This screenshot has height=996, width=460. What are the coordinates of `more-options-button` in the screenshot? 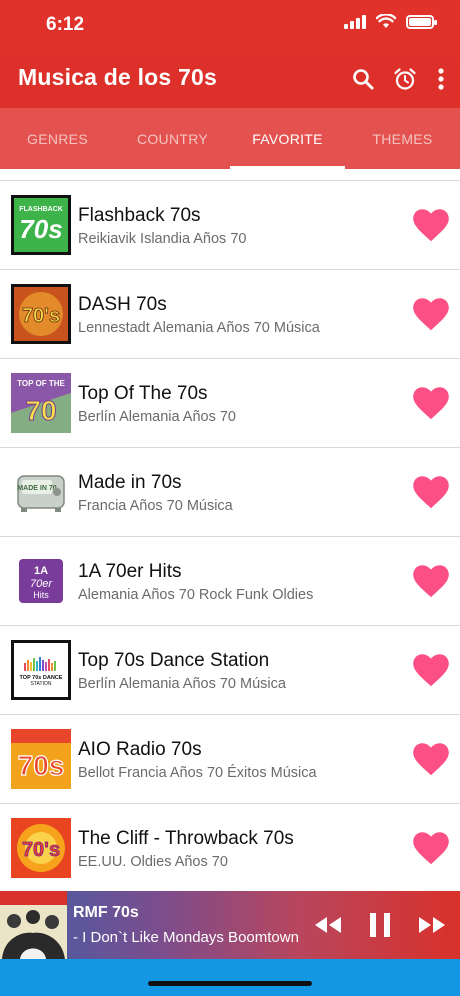 It's located at (441, 79).